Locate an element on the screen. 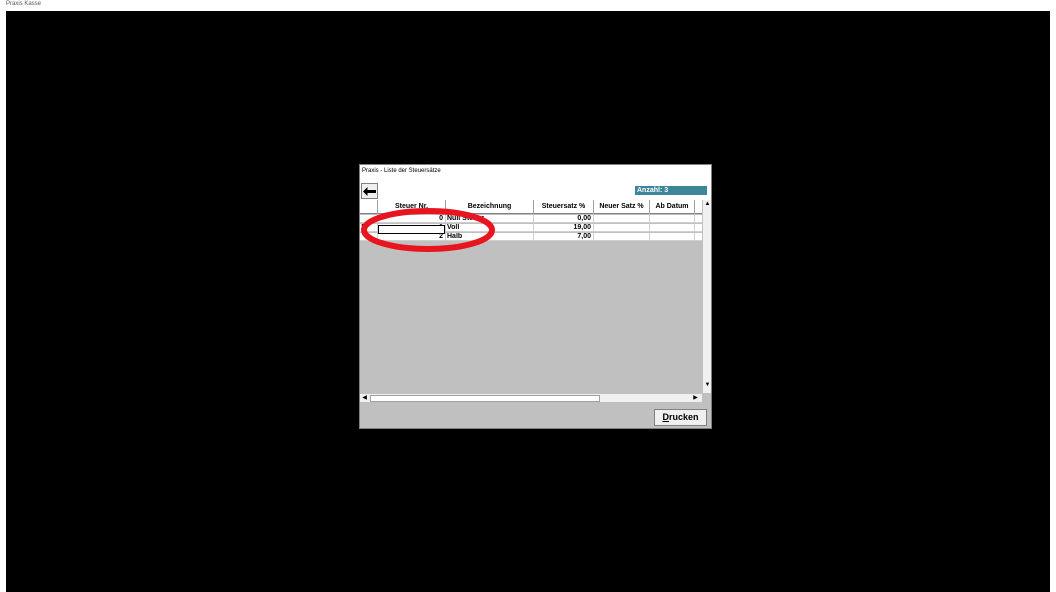  dialog-toolbar: Anzahl: 3 is located at coordinates (535, 191).